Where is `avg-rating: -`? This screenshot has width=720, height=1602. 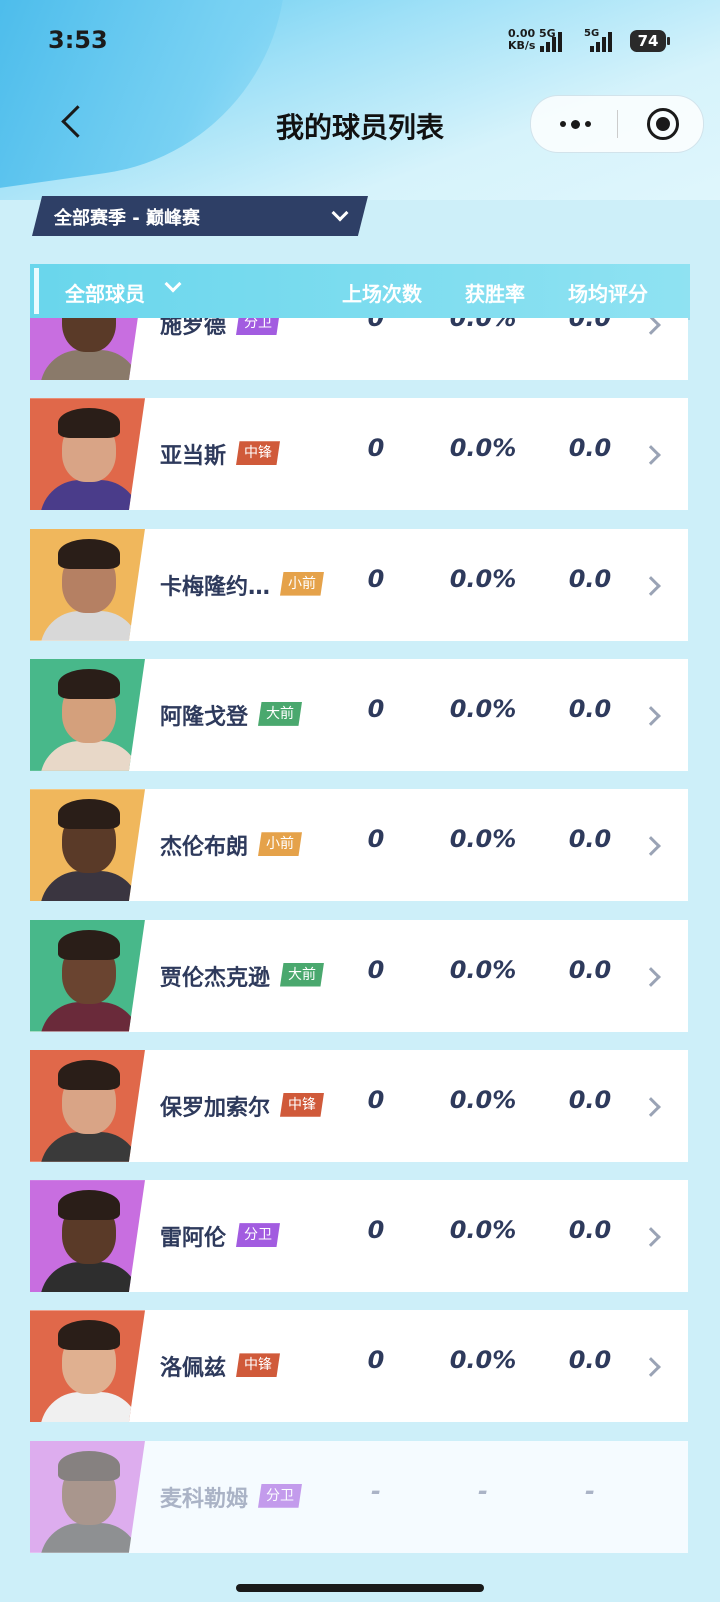 avg-rating: - is located at coordinates (590, 1490).